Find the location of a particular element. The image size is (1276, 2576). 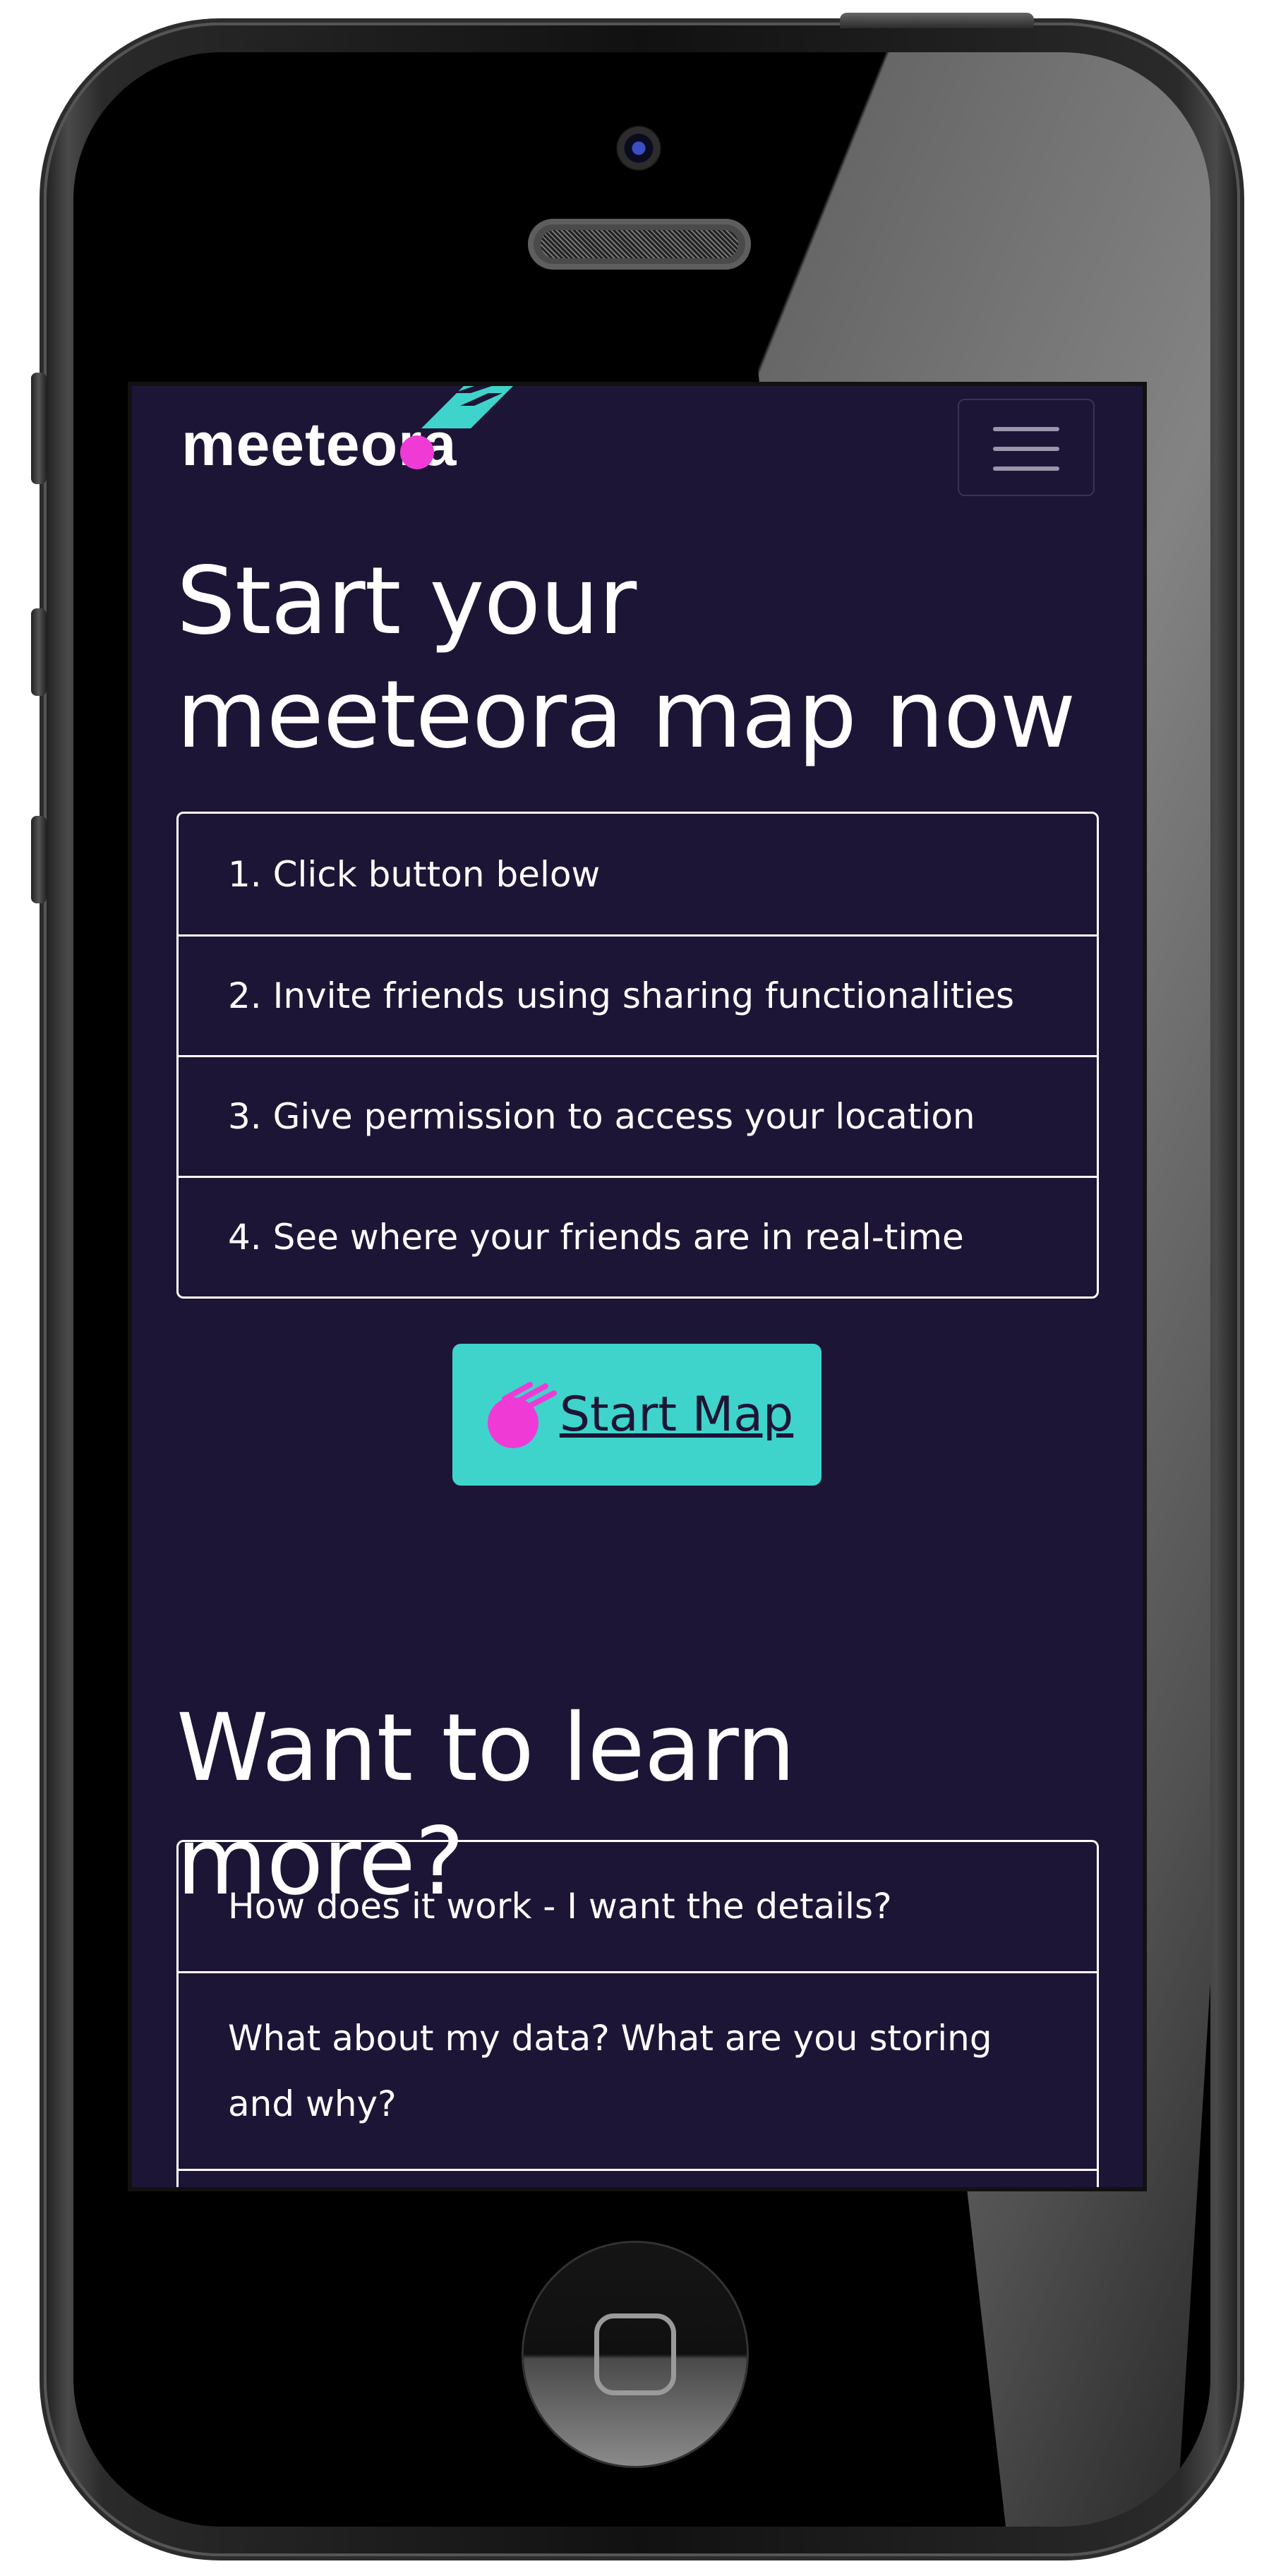

faq-item-partial is located at coordinates (638, 2178).